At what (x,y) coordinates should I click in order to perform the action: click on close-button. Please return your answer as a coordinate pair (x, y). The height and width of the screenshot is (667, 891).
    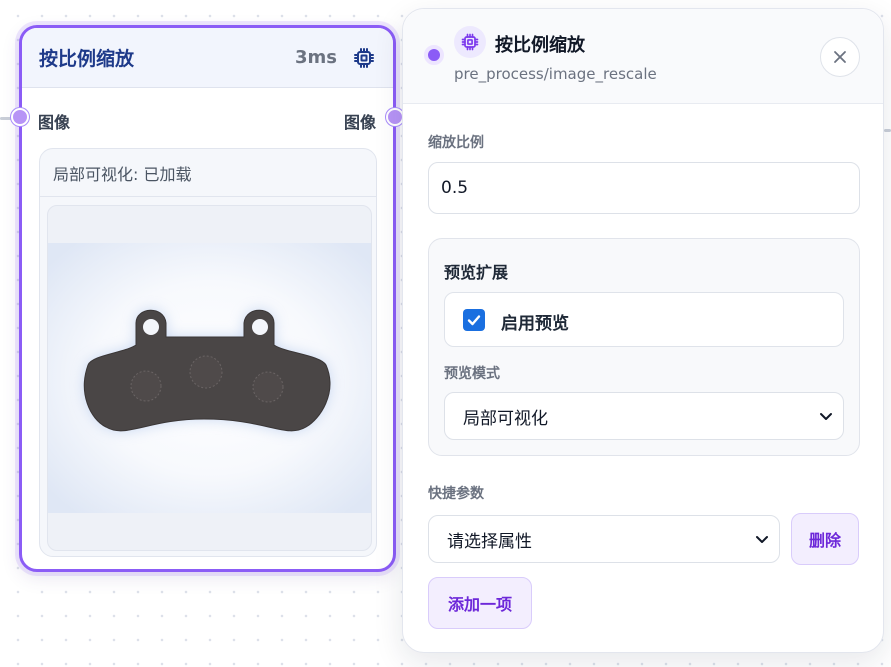
    Looking at the image, I should click on (840, 57).